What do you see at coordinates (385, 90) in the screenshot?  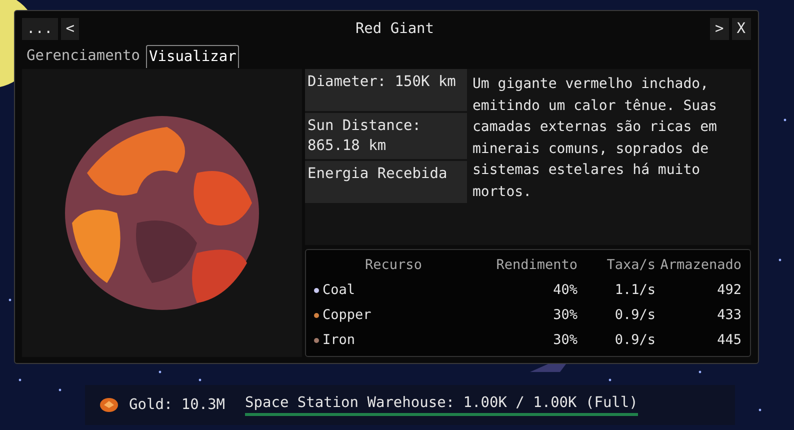 I see `stat-label: Diameter: 150K km` at bounding box center [385, 90].